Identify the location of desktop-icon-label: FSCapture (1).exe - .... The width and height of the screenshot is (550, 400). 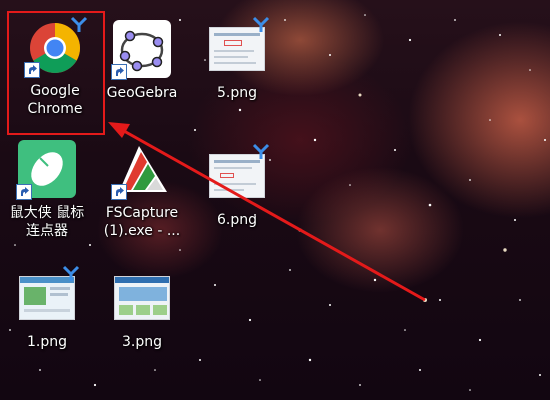
(142, 222).